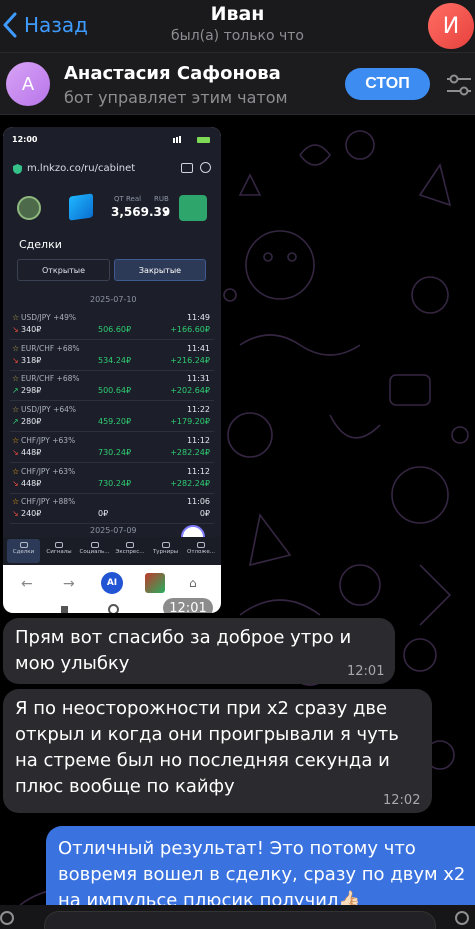 Image resolution: width=475 pixels, height=929 pixels. Describe the element at coordinates (198, 502) in the screenshot. I see `trade-time: 11:06` at that location.